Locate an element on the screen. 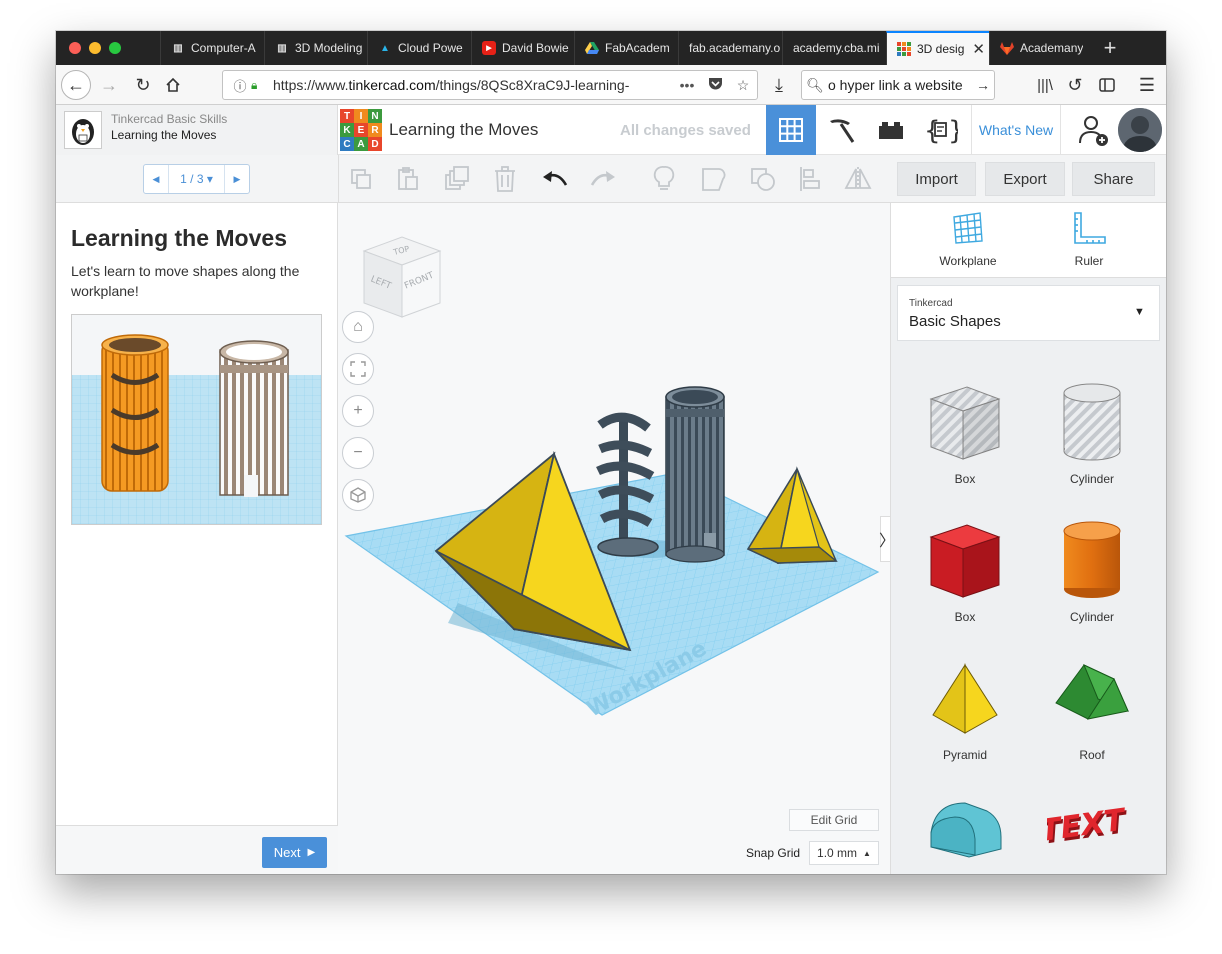 The height and width of the screenshot is (954, 1222). lock-icon: 🔒︎ is located at coordinates (254, 84).